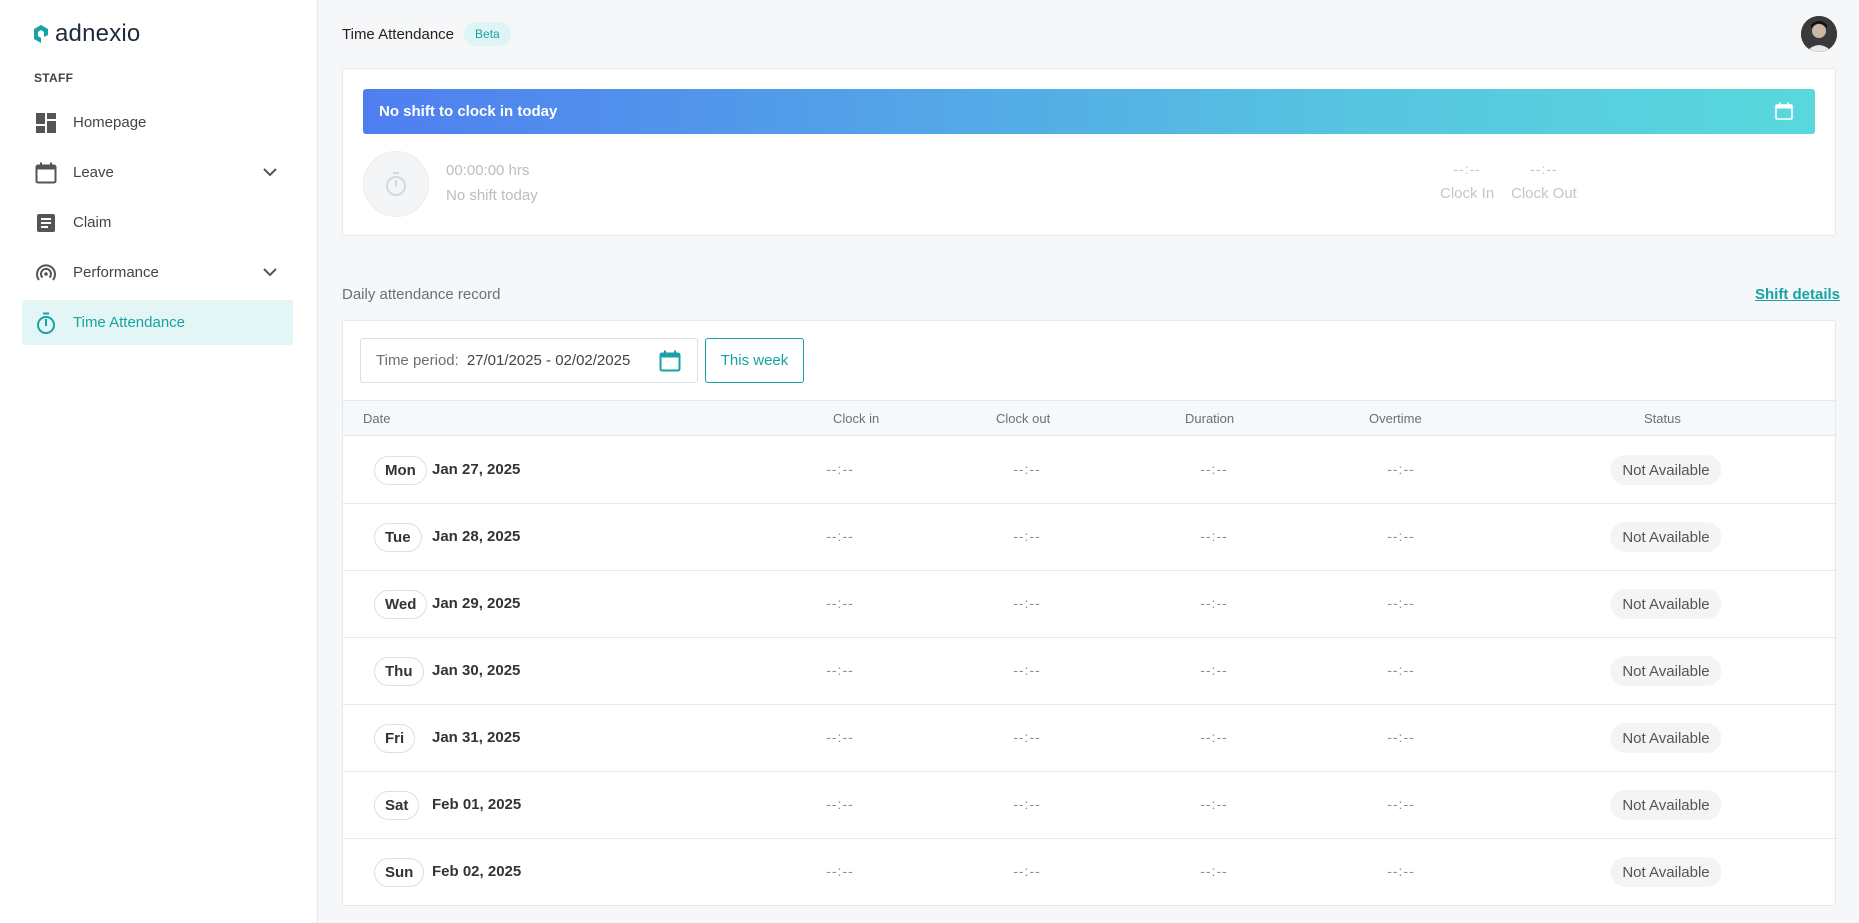 The width and height of the screenshot is (1859, 923). What do you see at coordinates (468, 111) in the screenshot?
I see `banner-text: No shift to clock in today` at bounding box center [468, 111].